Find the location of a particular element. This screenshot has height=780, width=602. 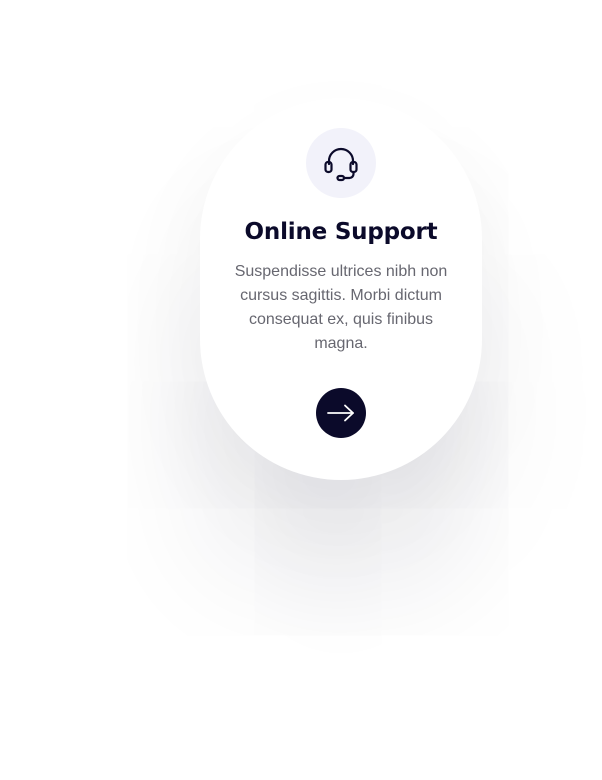

icon-badge is located at coordinates (341, 163).